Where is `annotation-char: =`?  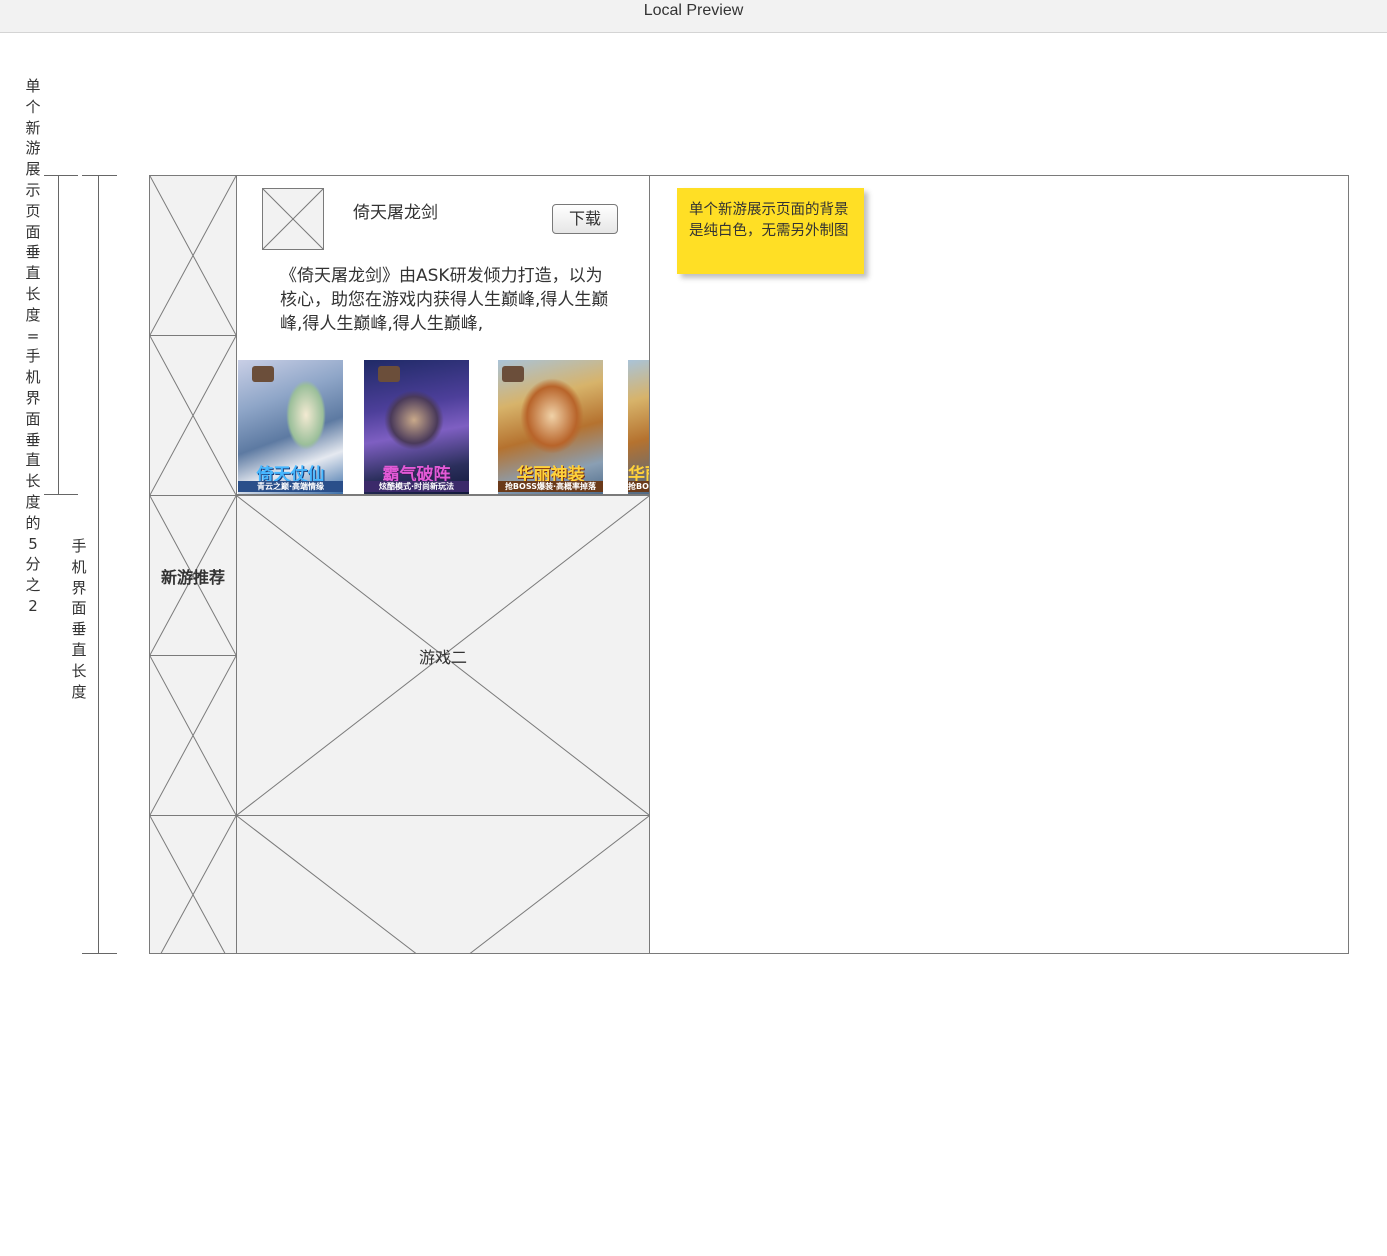
annotation-char: = is located at coordinates (33, 335).